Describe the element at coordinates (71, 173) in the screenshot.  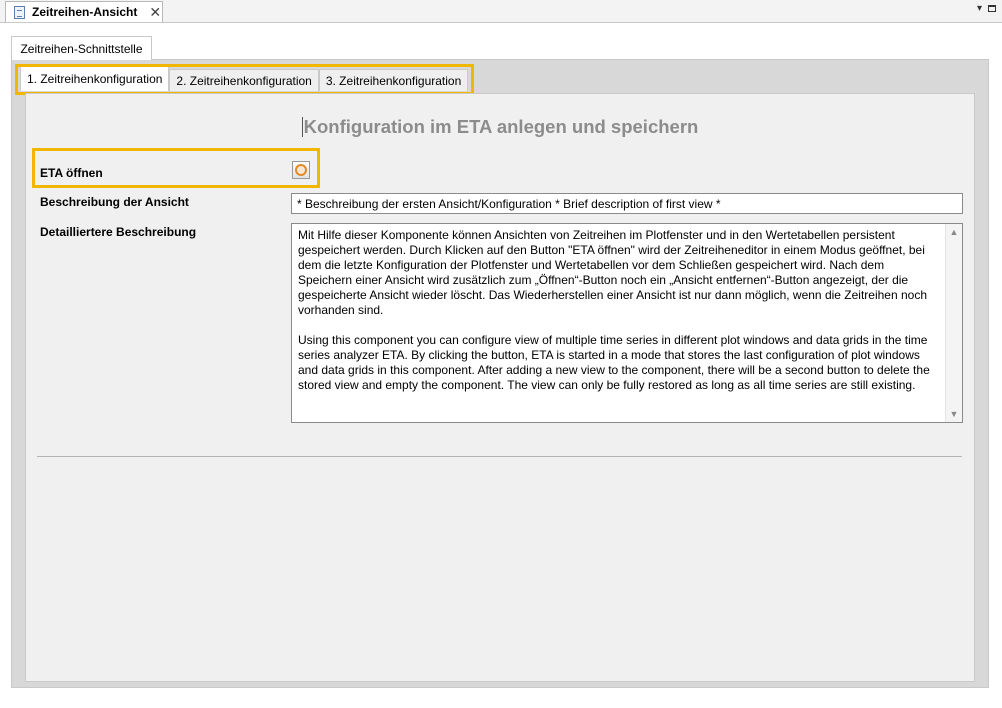
I see `eta-open-label: ETA öffnen` at that location.